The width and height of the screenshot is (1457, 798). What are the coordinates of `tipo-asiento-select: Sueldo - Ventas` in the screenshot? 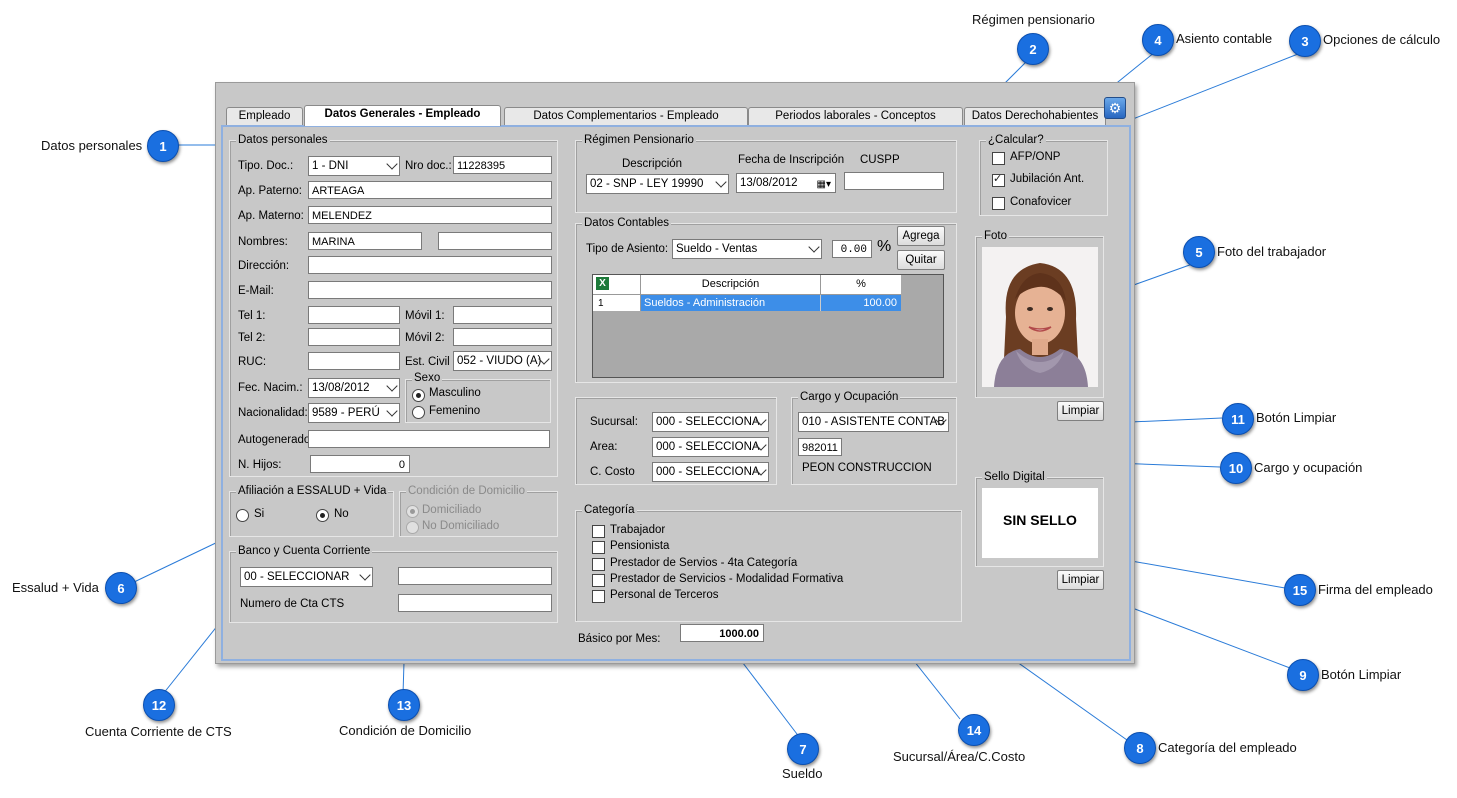 It's located at (747, 249).